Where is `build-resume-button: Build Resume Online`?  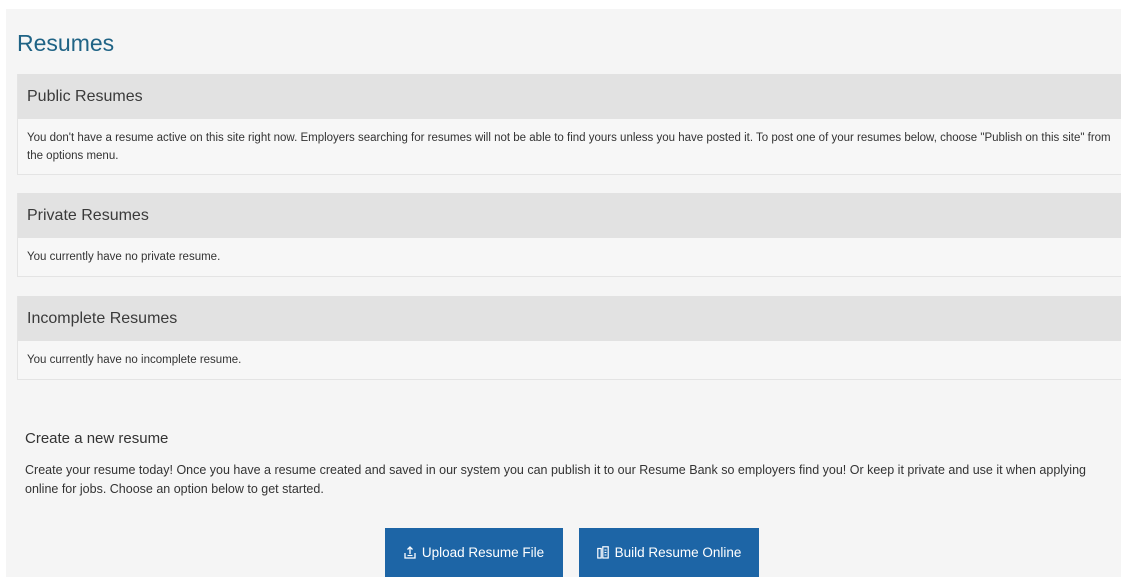 build-resume-button: Build Resume Online is located at coordinates (669, 552).